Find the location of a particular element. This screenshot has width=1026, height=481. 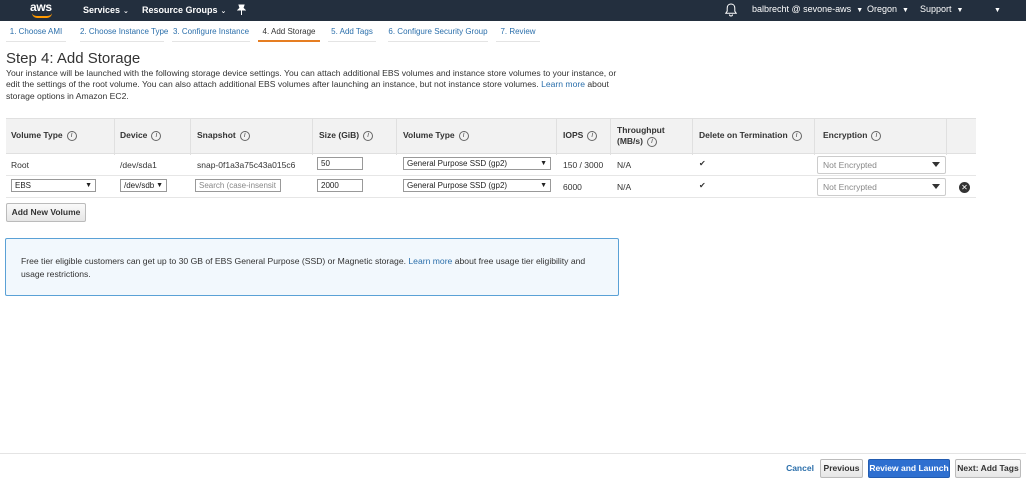

aws-logo: aws is located at coordinates (43, 10).